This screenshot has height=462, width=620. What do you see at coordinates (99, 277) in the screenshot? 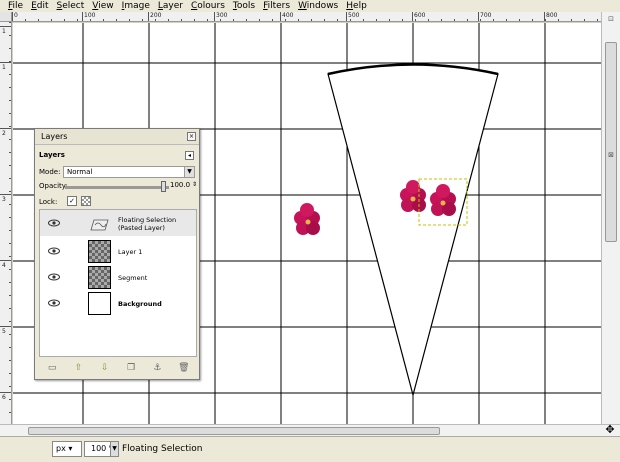
I see `layer-thumbnail` at bounding box center [99, 277].